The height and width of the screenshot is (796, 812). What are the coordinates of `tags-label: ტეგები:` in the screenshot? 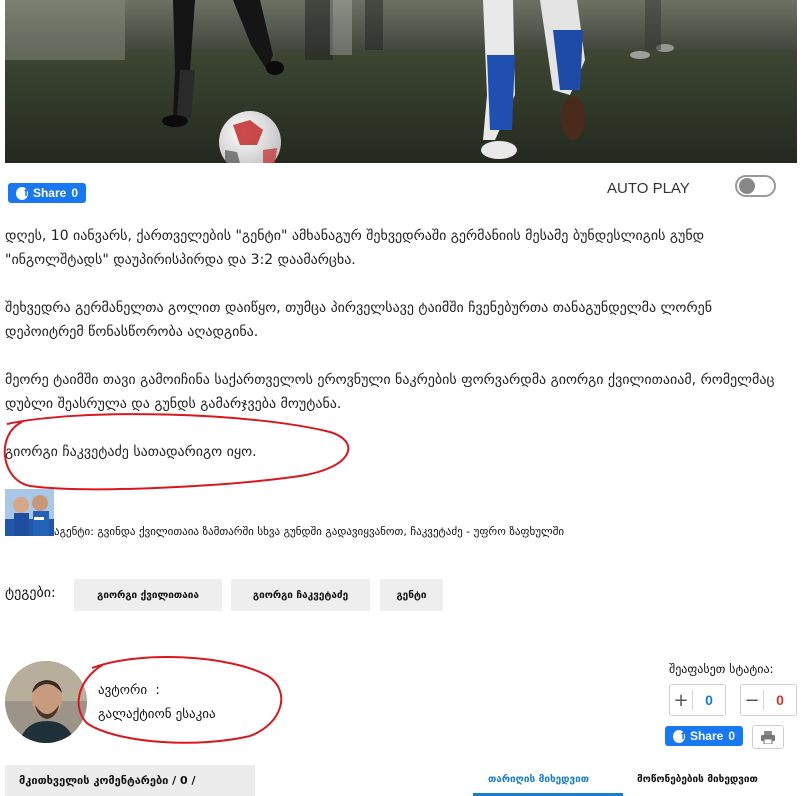 It's located at (30, 593).